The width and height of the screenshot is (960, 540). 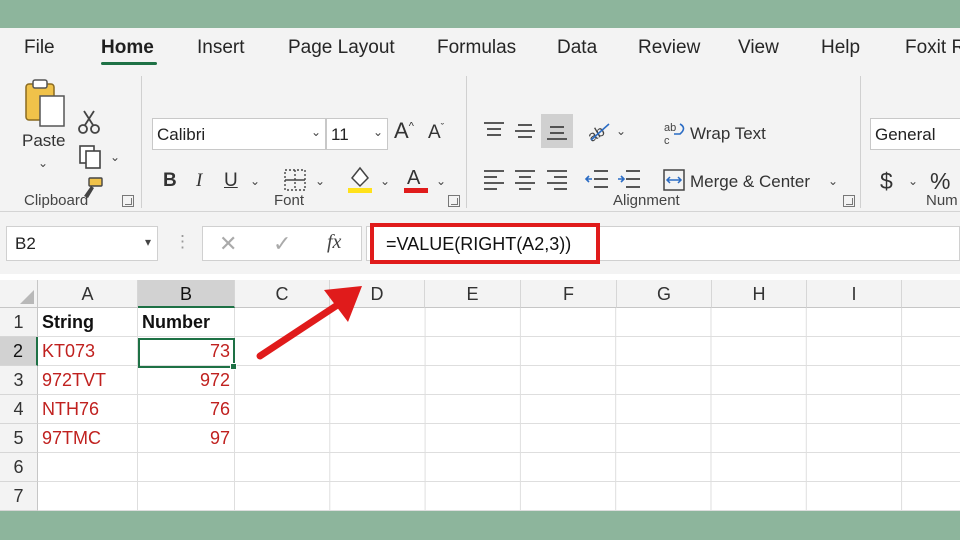 I want to click on currency-dropdown-icon: ⌄, so click(x=913, y=181).